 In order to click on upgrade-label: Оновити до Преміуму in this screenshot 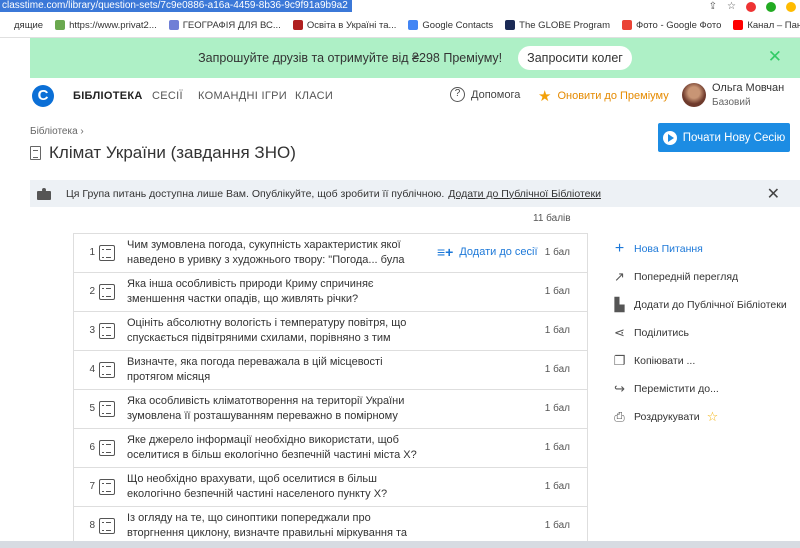, I will do `click(613, 96)`.